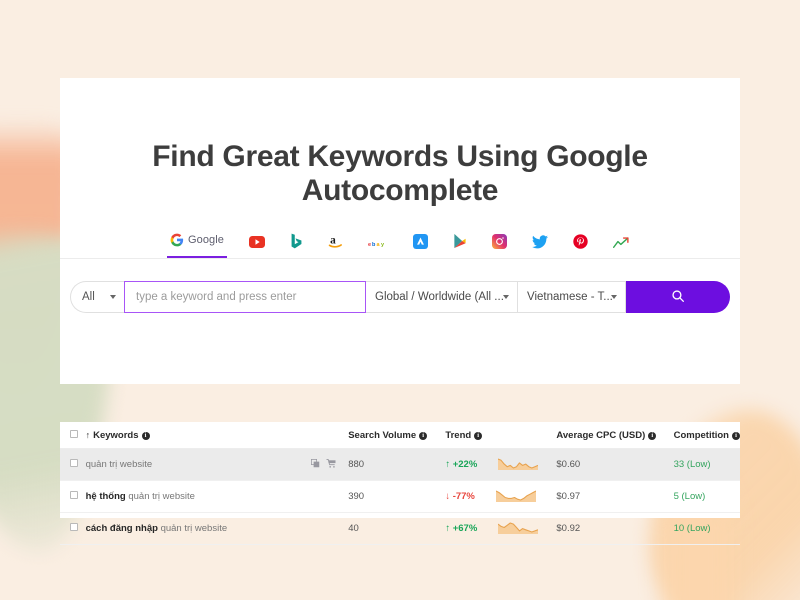 The width and height of the screenshot is (800, 600). I want to click on column-header-cpc-label: Average CPC (USD), so click(601, 435).